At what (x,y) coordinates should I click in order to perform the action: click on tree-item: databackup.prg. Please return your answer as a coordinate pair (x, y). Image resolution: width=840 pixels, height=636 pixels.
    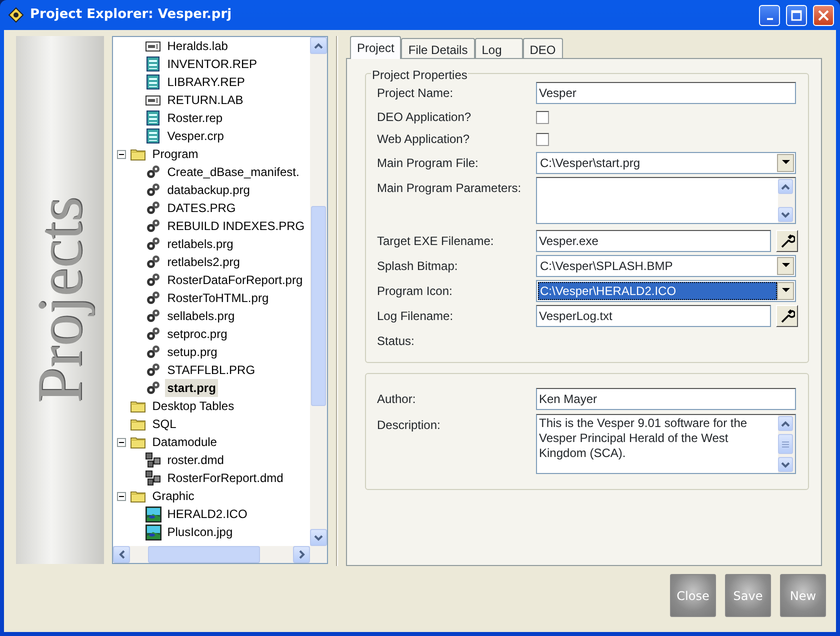
    Looking at the image, I should click on (208, 190).